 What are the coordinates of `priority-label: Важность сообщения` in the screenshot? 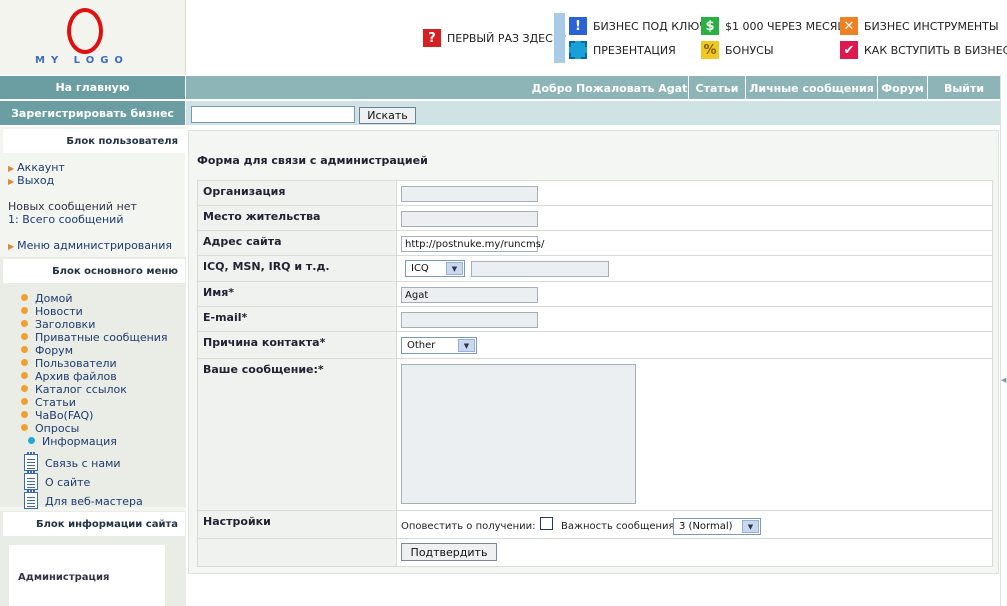 It's located at (618, 526).